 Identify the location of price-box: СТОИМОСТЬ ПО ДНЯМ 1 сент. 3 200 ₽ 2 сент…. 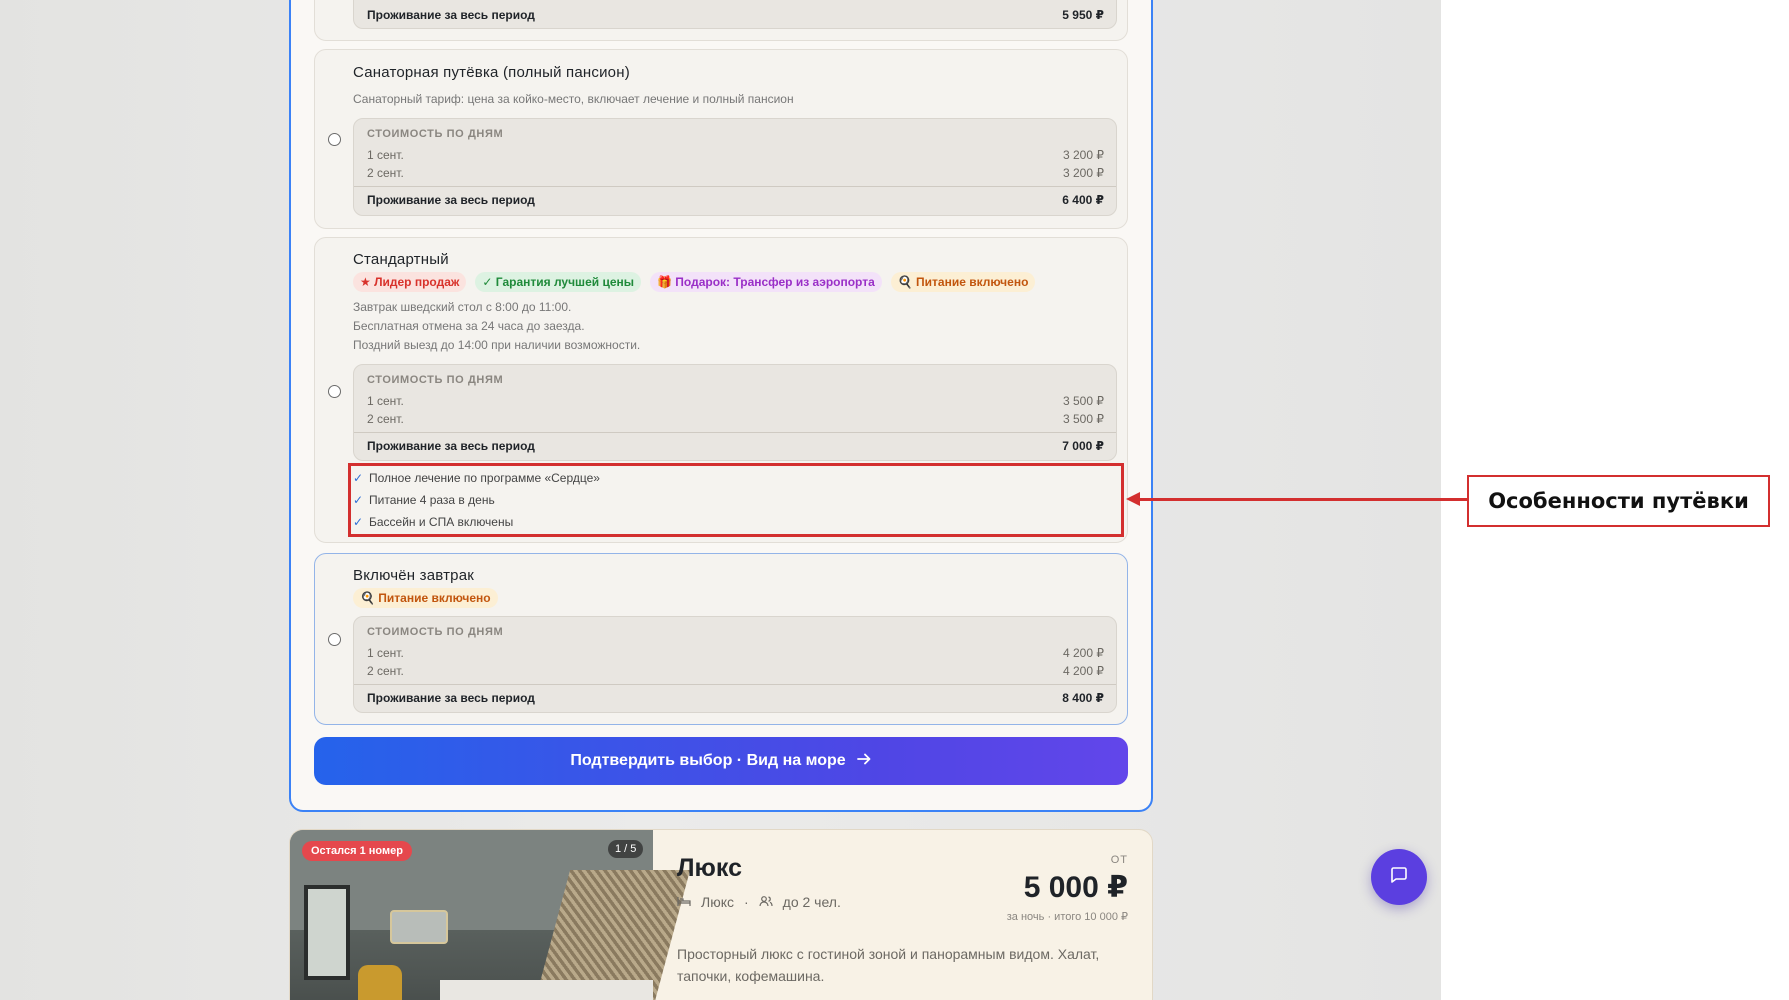
(735, 167).